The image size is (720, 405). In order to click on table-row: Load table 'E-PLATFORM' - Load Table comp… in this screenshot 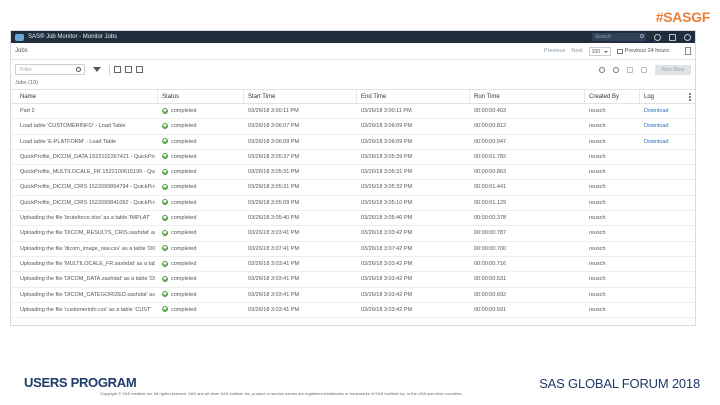, I will do `click(353, 142)`.